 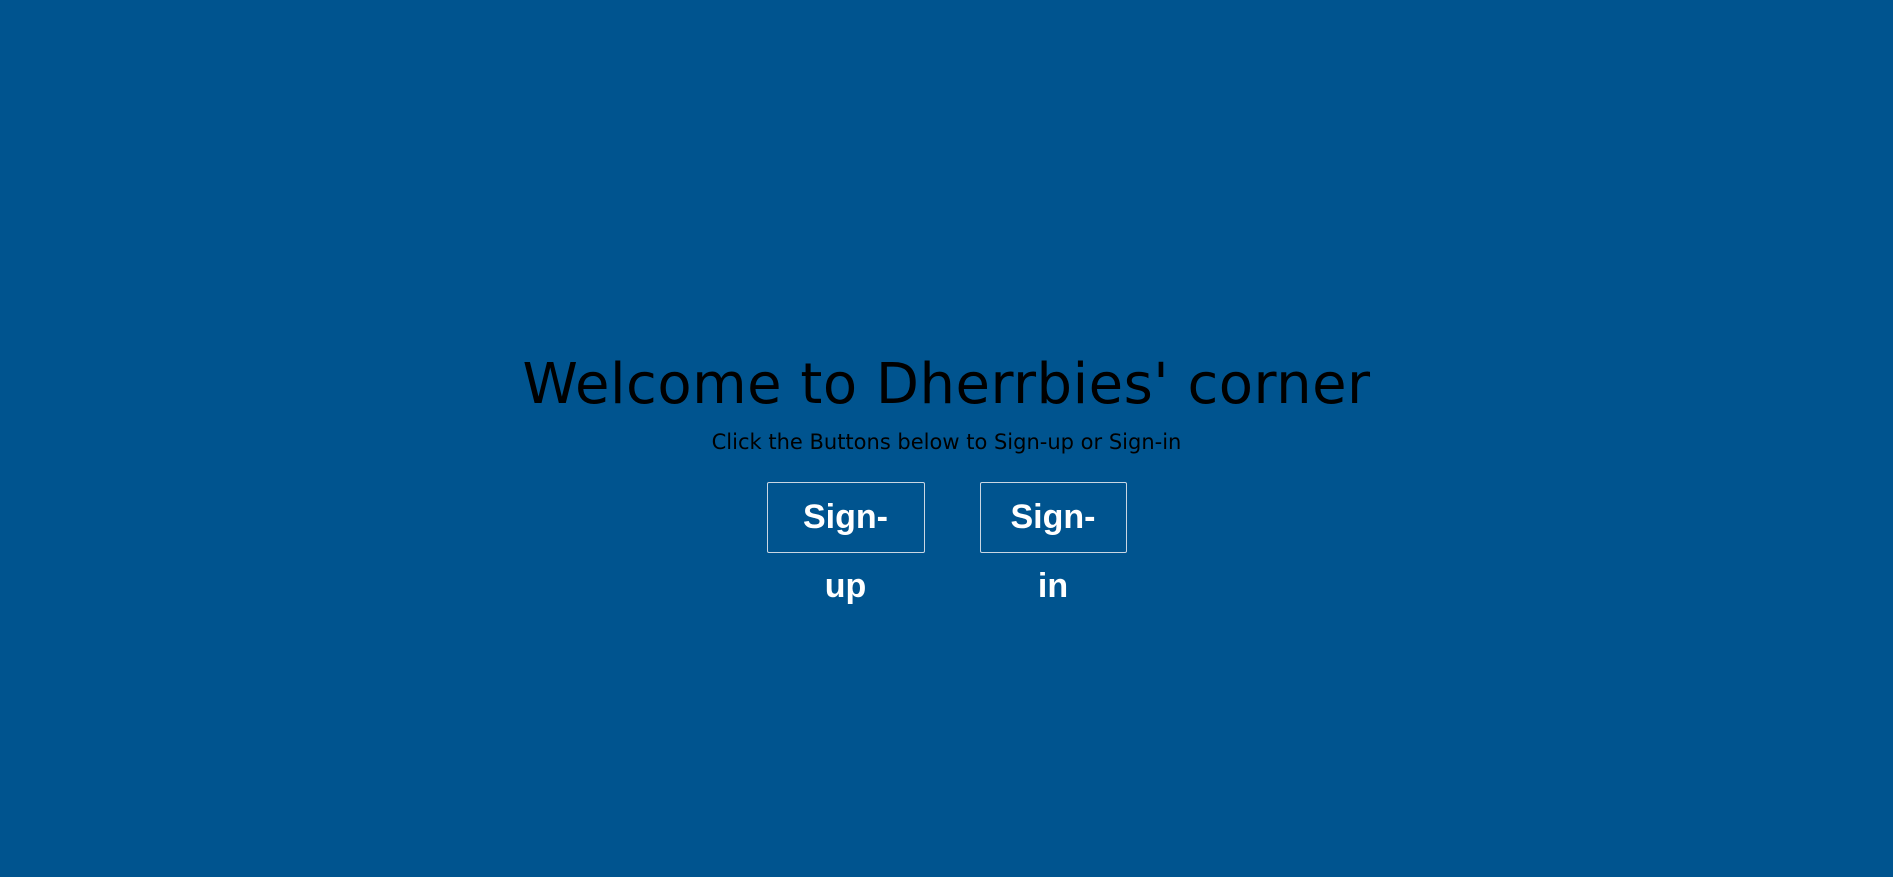 What do you see at coordinates (1053, 543) in the screenshot?
I see `sign-in-button: Sign-in` at bounding box center [1053, 543].